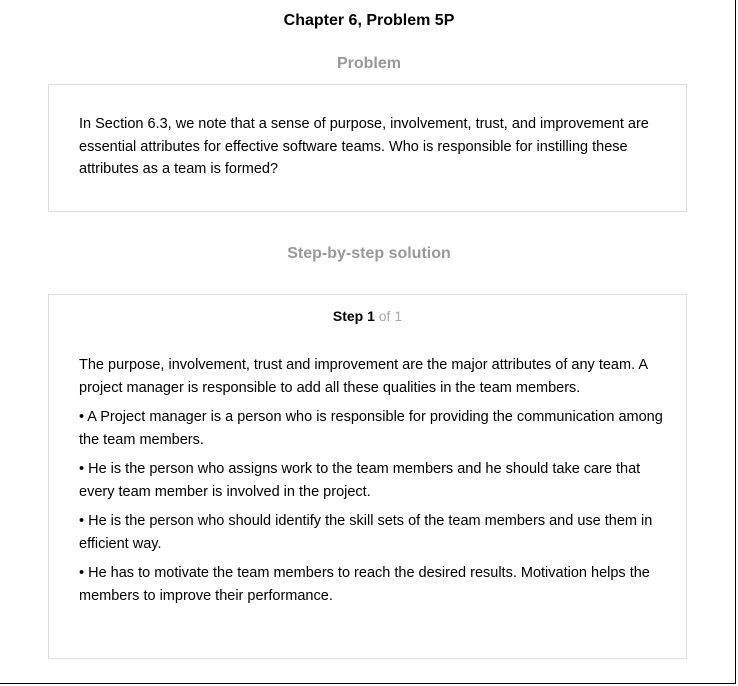 The height and width of the screenshot is (686, 738). Describe the element at coordinates (390, 316) in the screenshot. I see `step-count: of 1` at that location.